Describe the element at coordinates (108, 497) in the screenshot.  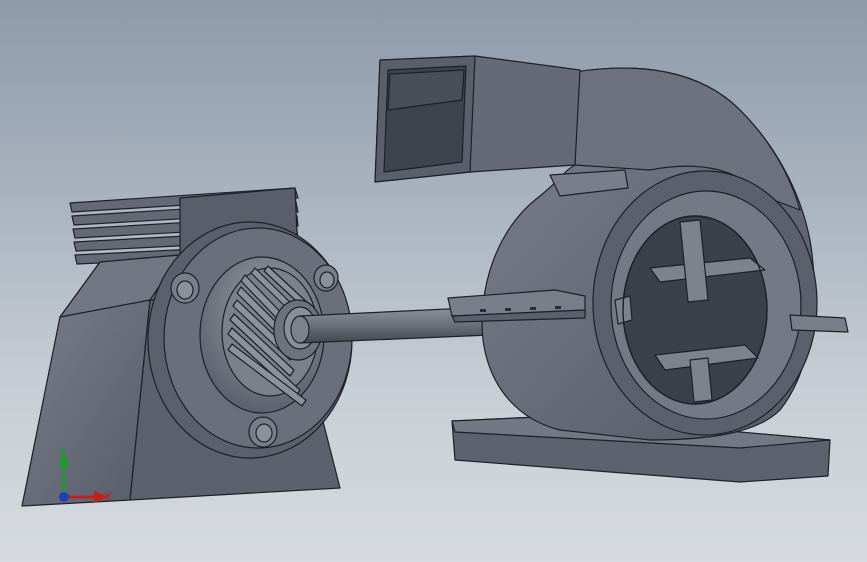
I see `triad-x-label: Y` at that location.